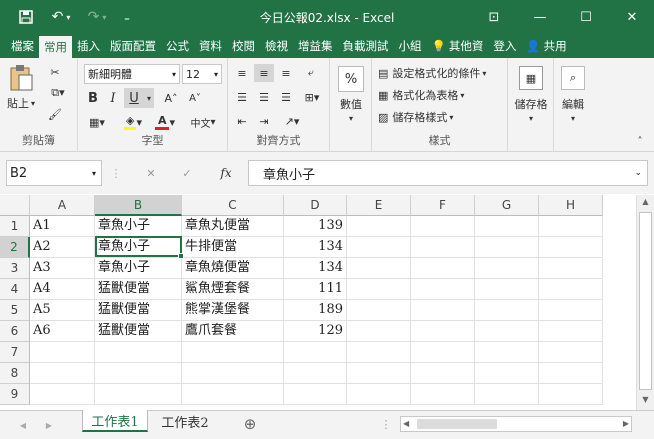 The width and height of the screenshot is (654, 439). What do you see at coordinates (62, 289) in the screenshot?
I see `cell-a4: A4` at bounding box center [62, 289].